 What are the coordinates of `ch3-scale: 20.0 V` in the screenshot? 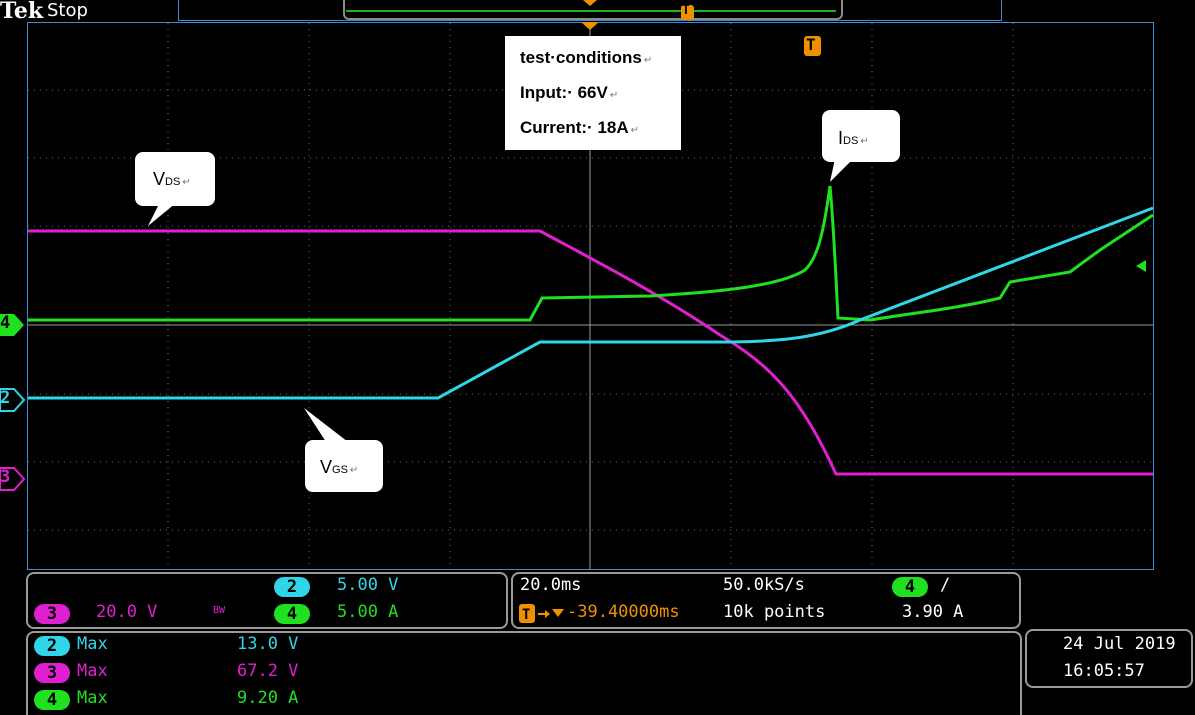 It's located at (126, 612).